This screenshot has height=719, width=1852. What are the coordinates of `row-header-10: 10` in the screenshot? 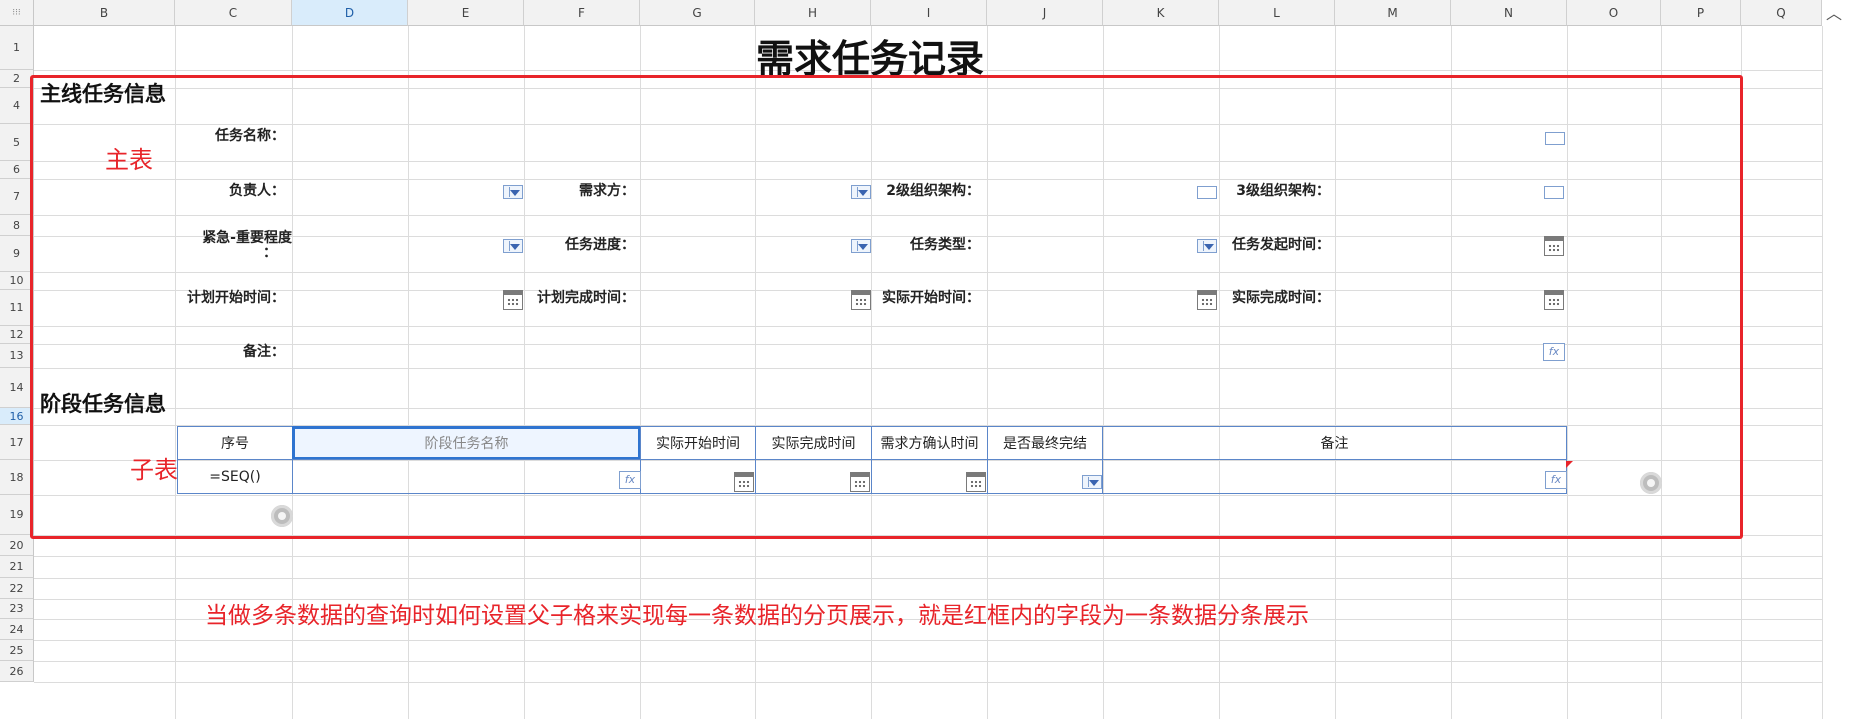 It's located at (17, 281).